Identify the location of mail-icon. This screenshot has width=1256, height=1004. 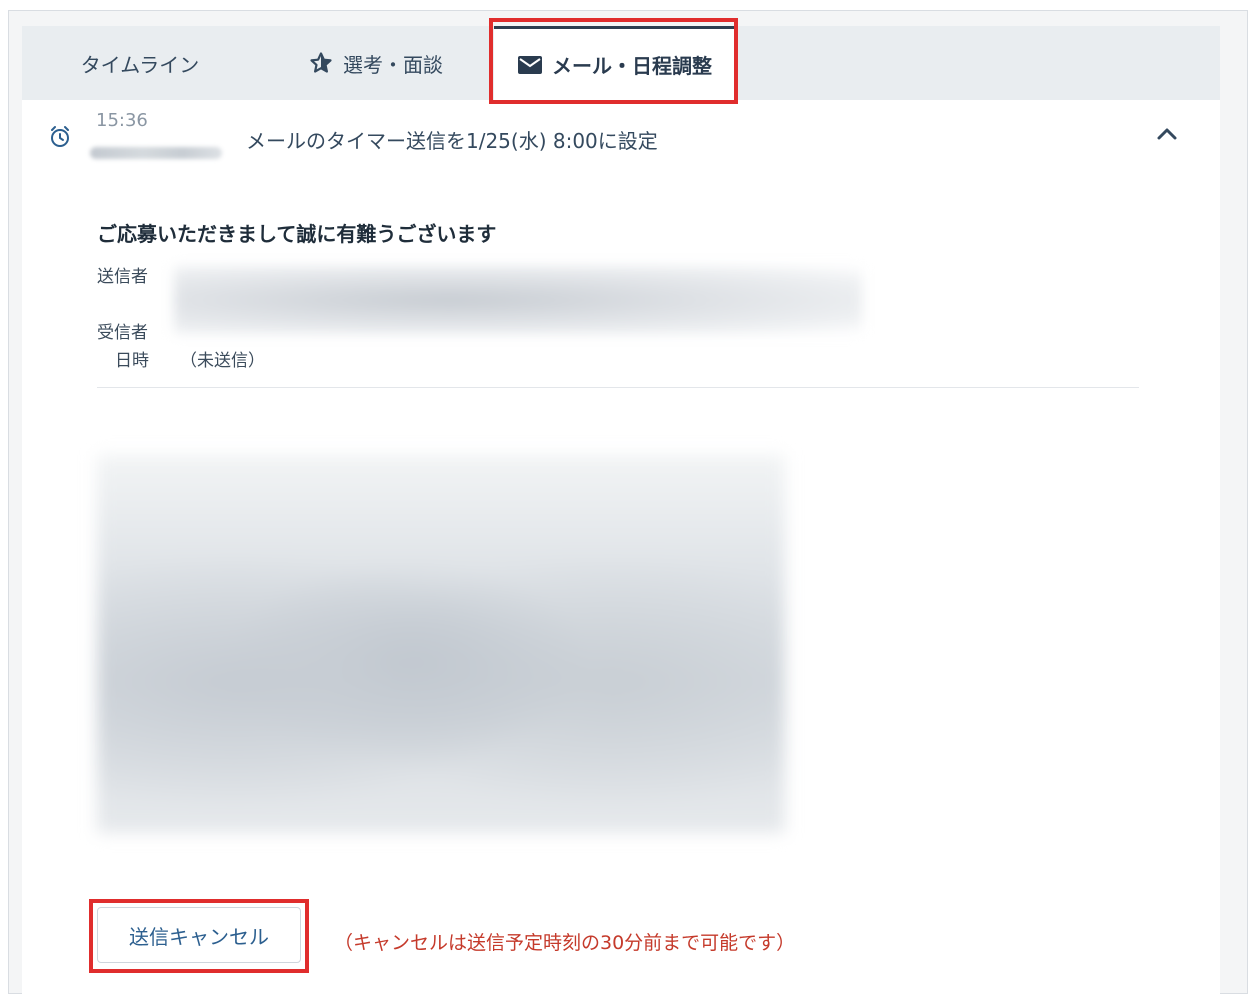
(530, 64).